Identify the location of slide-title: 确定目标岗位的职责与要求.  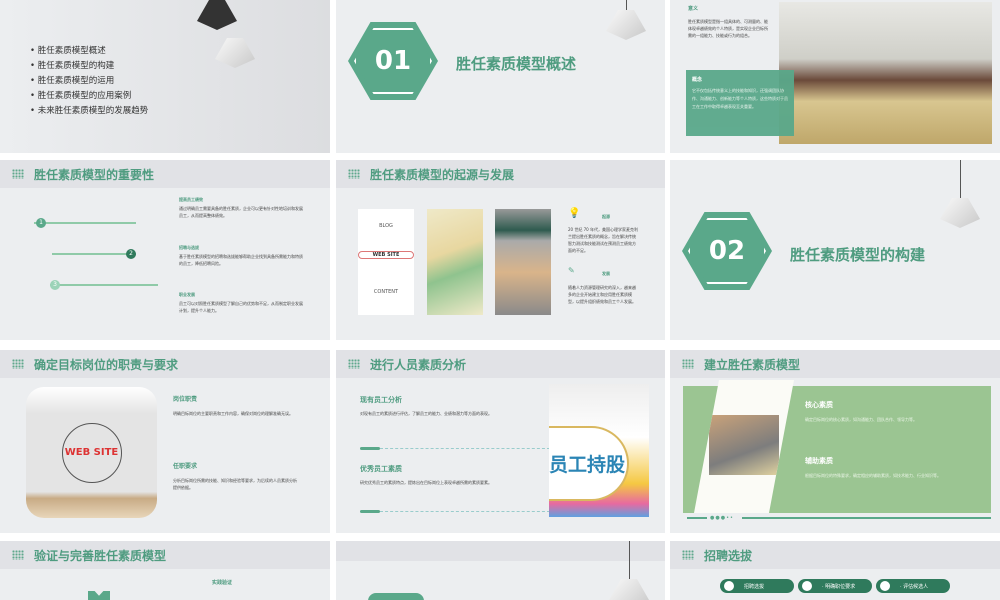
(106, 364).